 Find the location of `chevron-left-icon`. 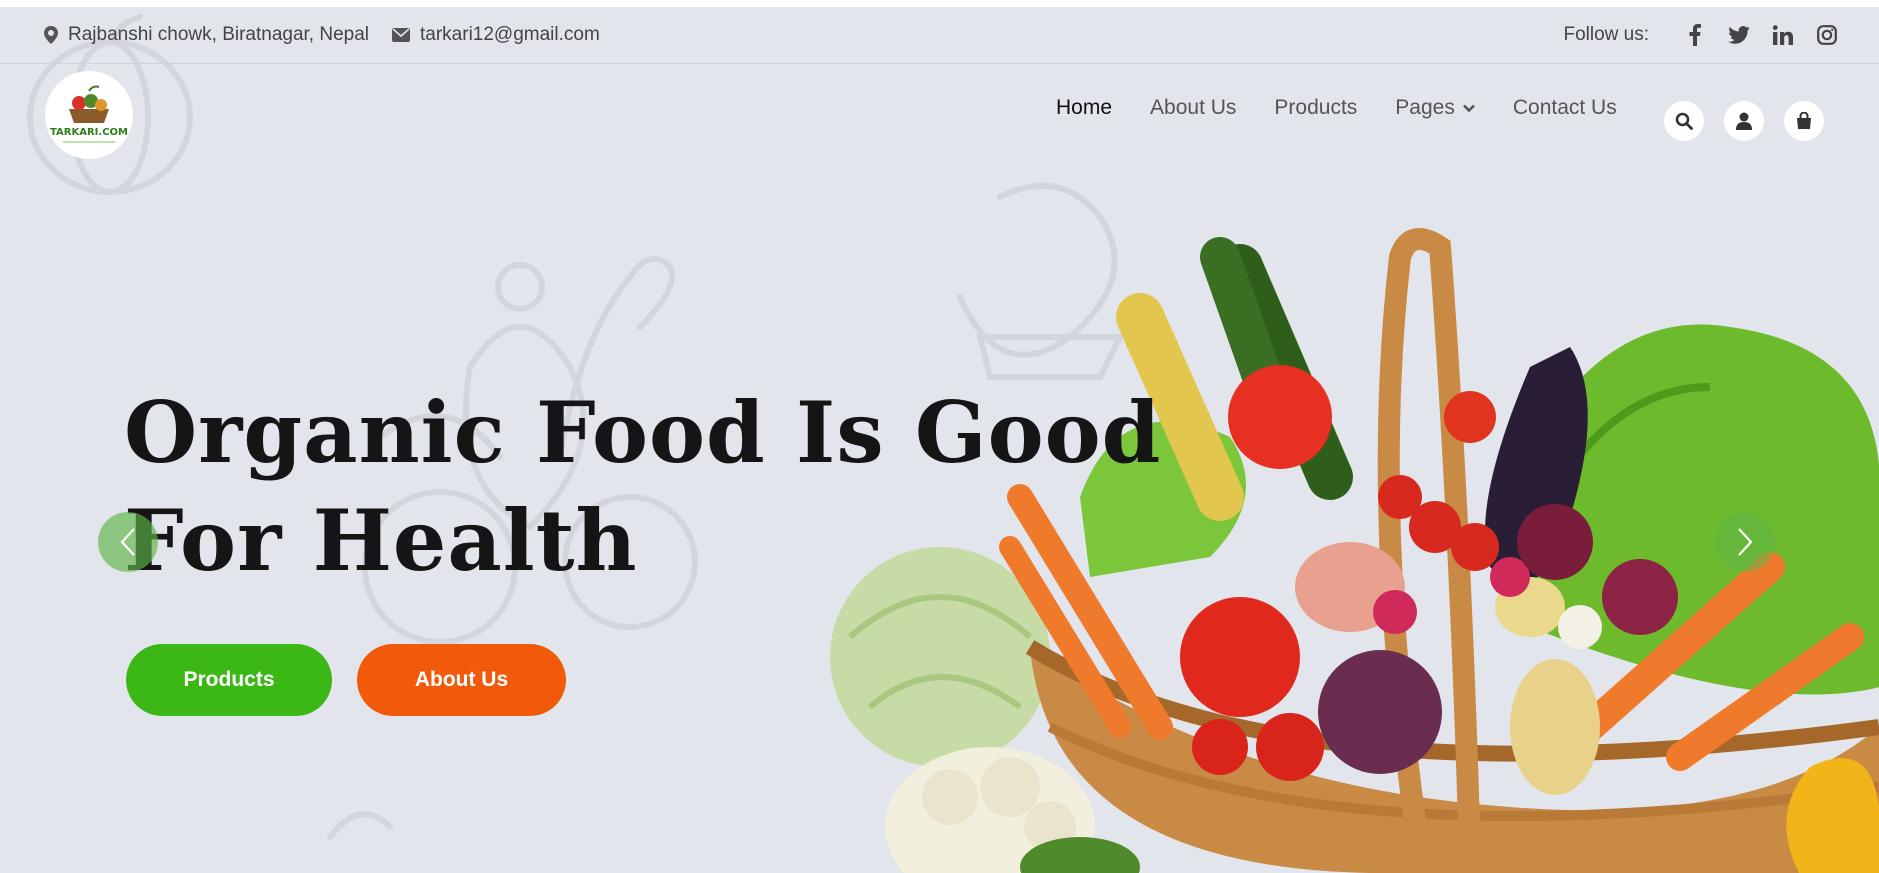

chevron-left-icon is located at coordinates (127, 542).